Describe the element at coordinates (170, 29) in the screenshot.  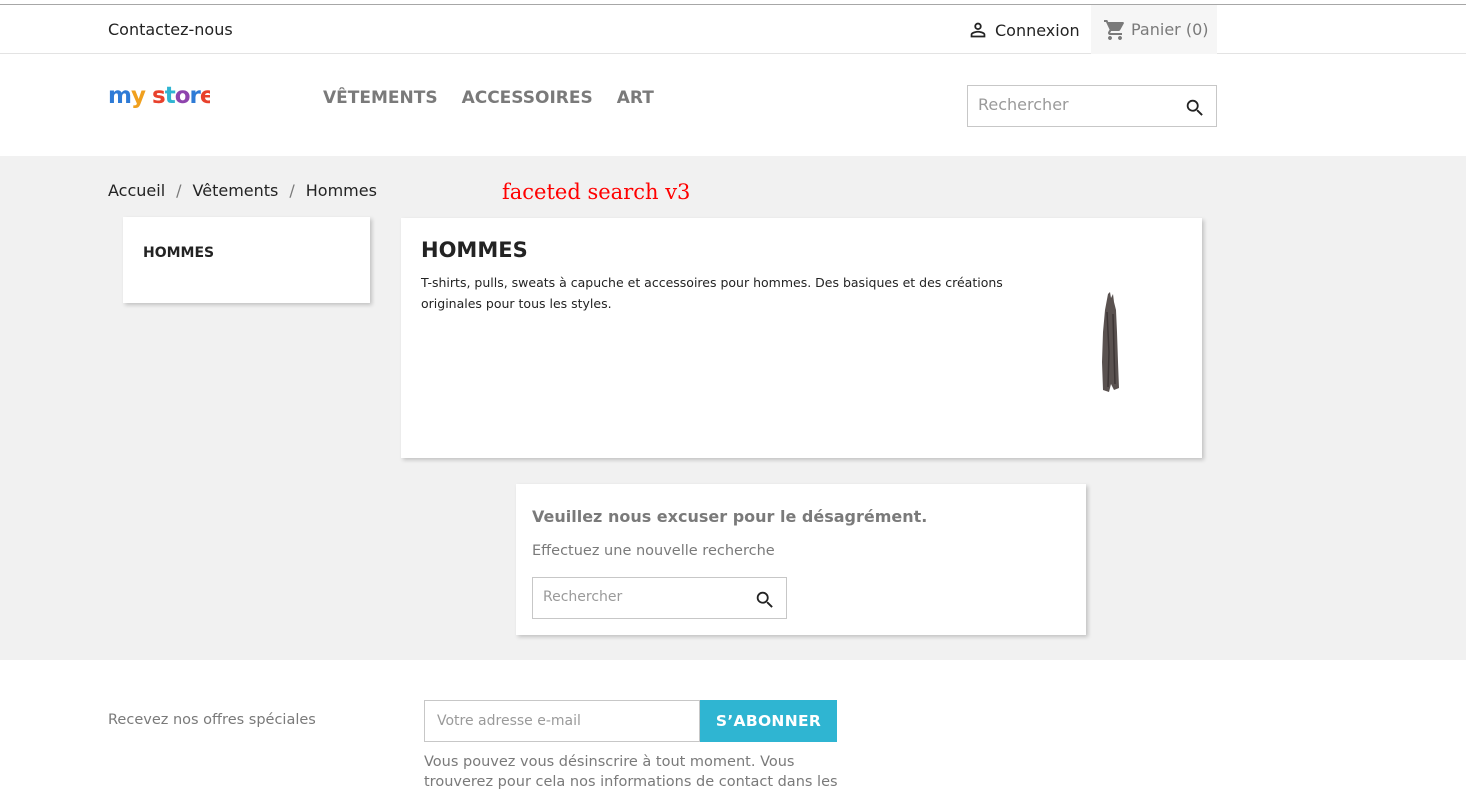
I see `contact-link: Contactez-nous` at that location.